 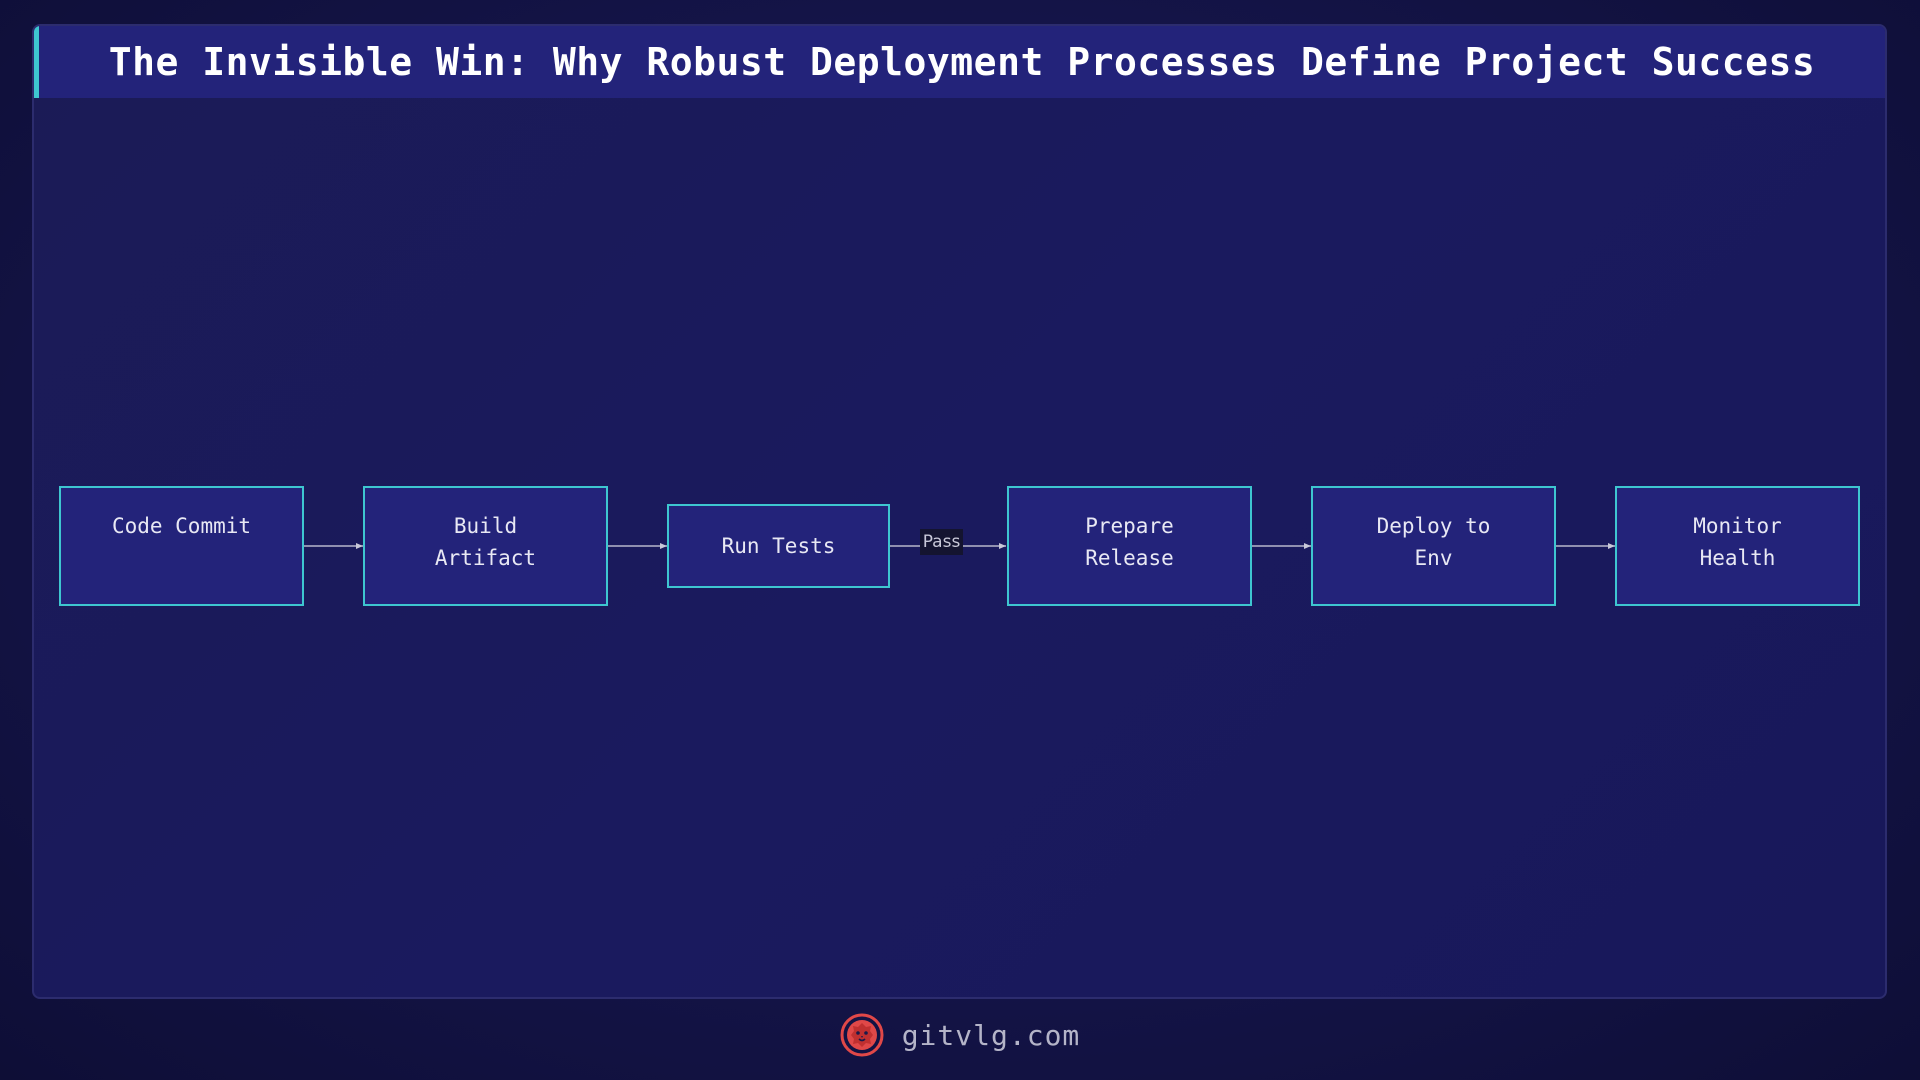 What do you see at coordinates (1129, 546) in the screenshot?
I see `node-prepare-release: Prepare Release` at bounding box center [1129, 546].